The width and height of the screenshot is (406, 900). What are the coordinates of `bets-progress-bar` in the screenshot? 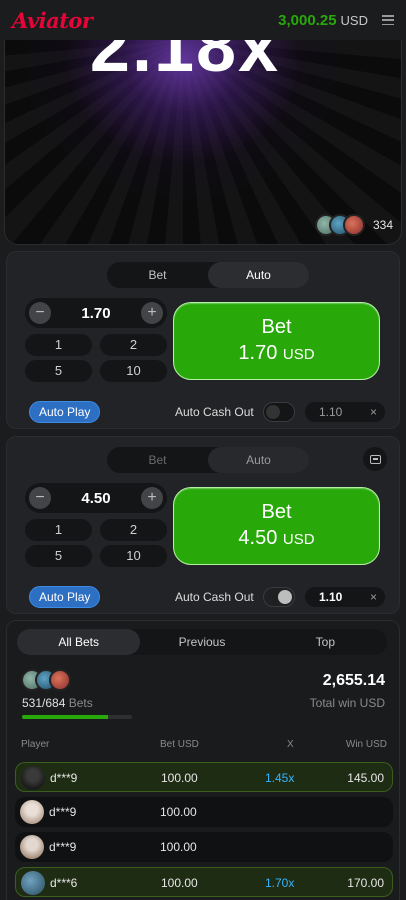 It's located at (77, 717).